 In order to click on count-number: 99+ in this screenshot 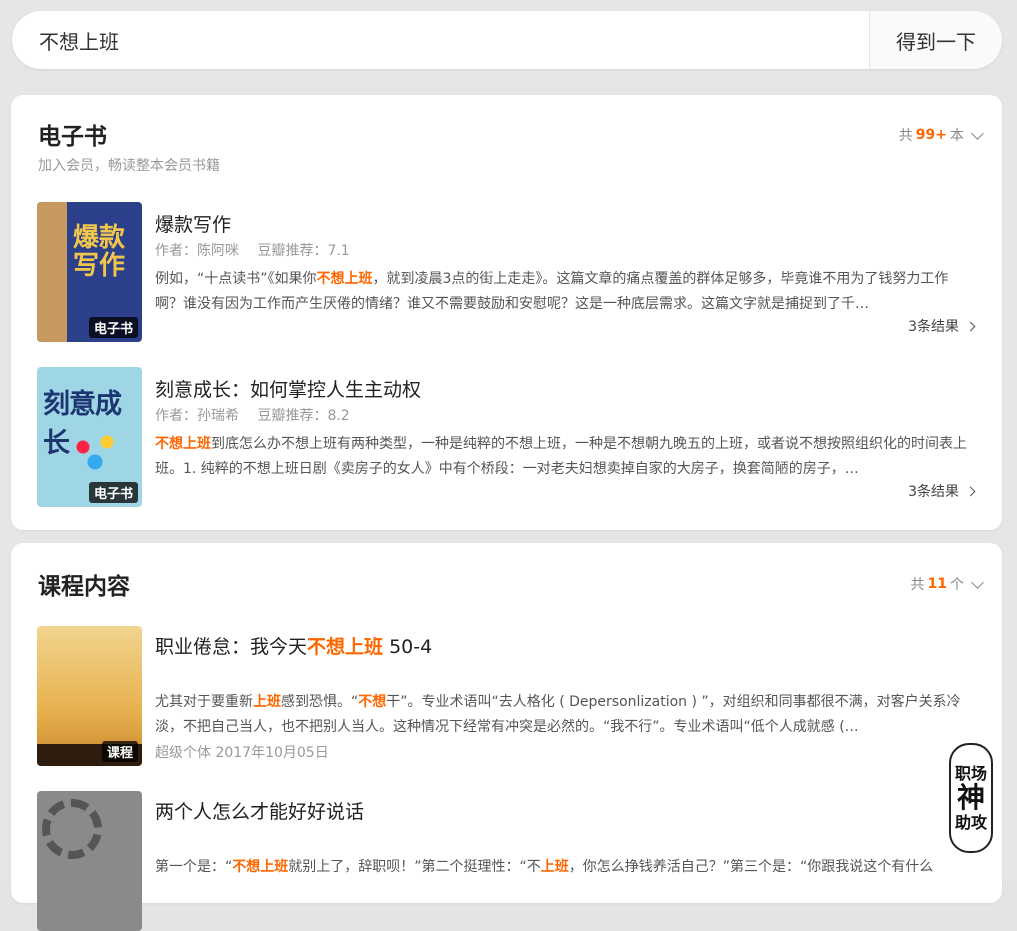, I will do `click(931, 135)`.